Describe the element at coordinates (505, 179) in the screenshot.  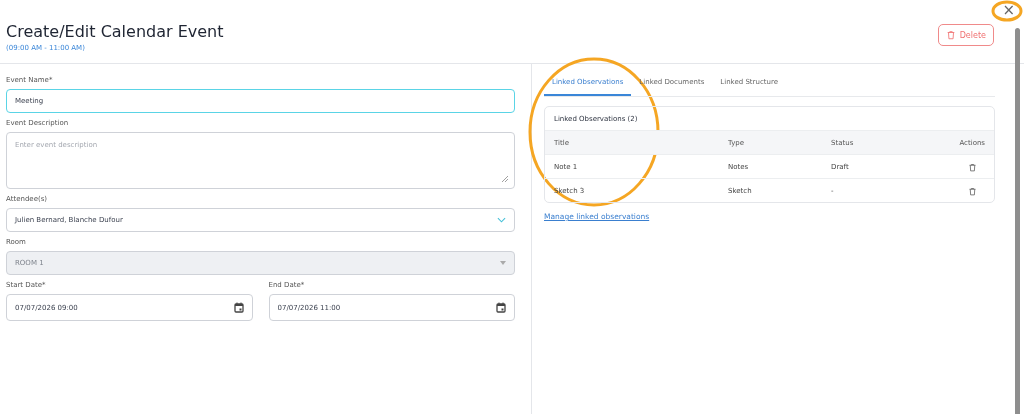
I see `resize-handle-icon` at that location.